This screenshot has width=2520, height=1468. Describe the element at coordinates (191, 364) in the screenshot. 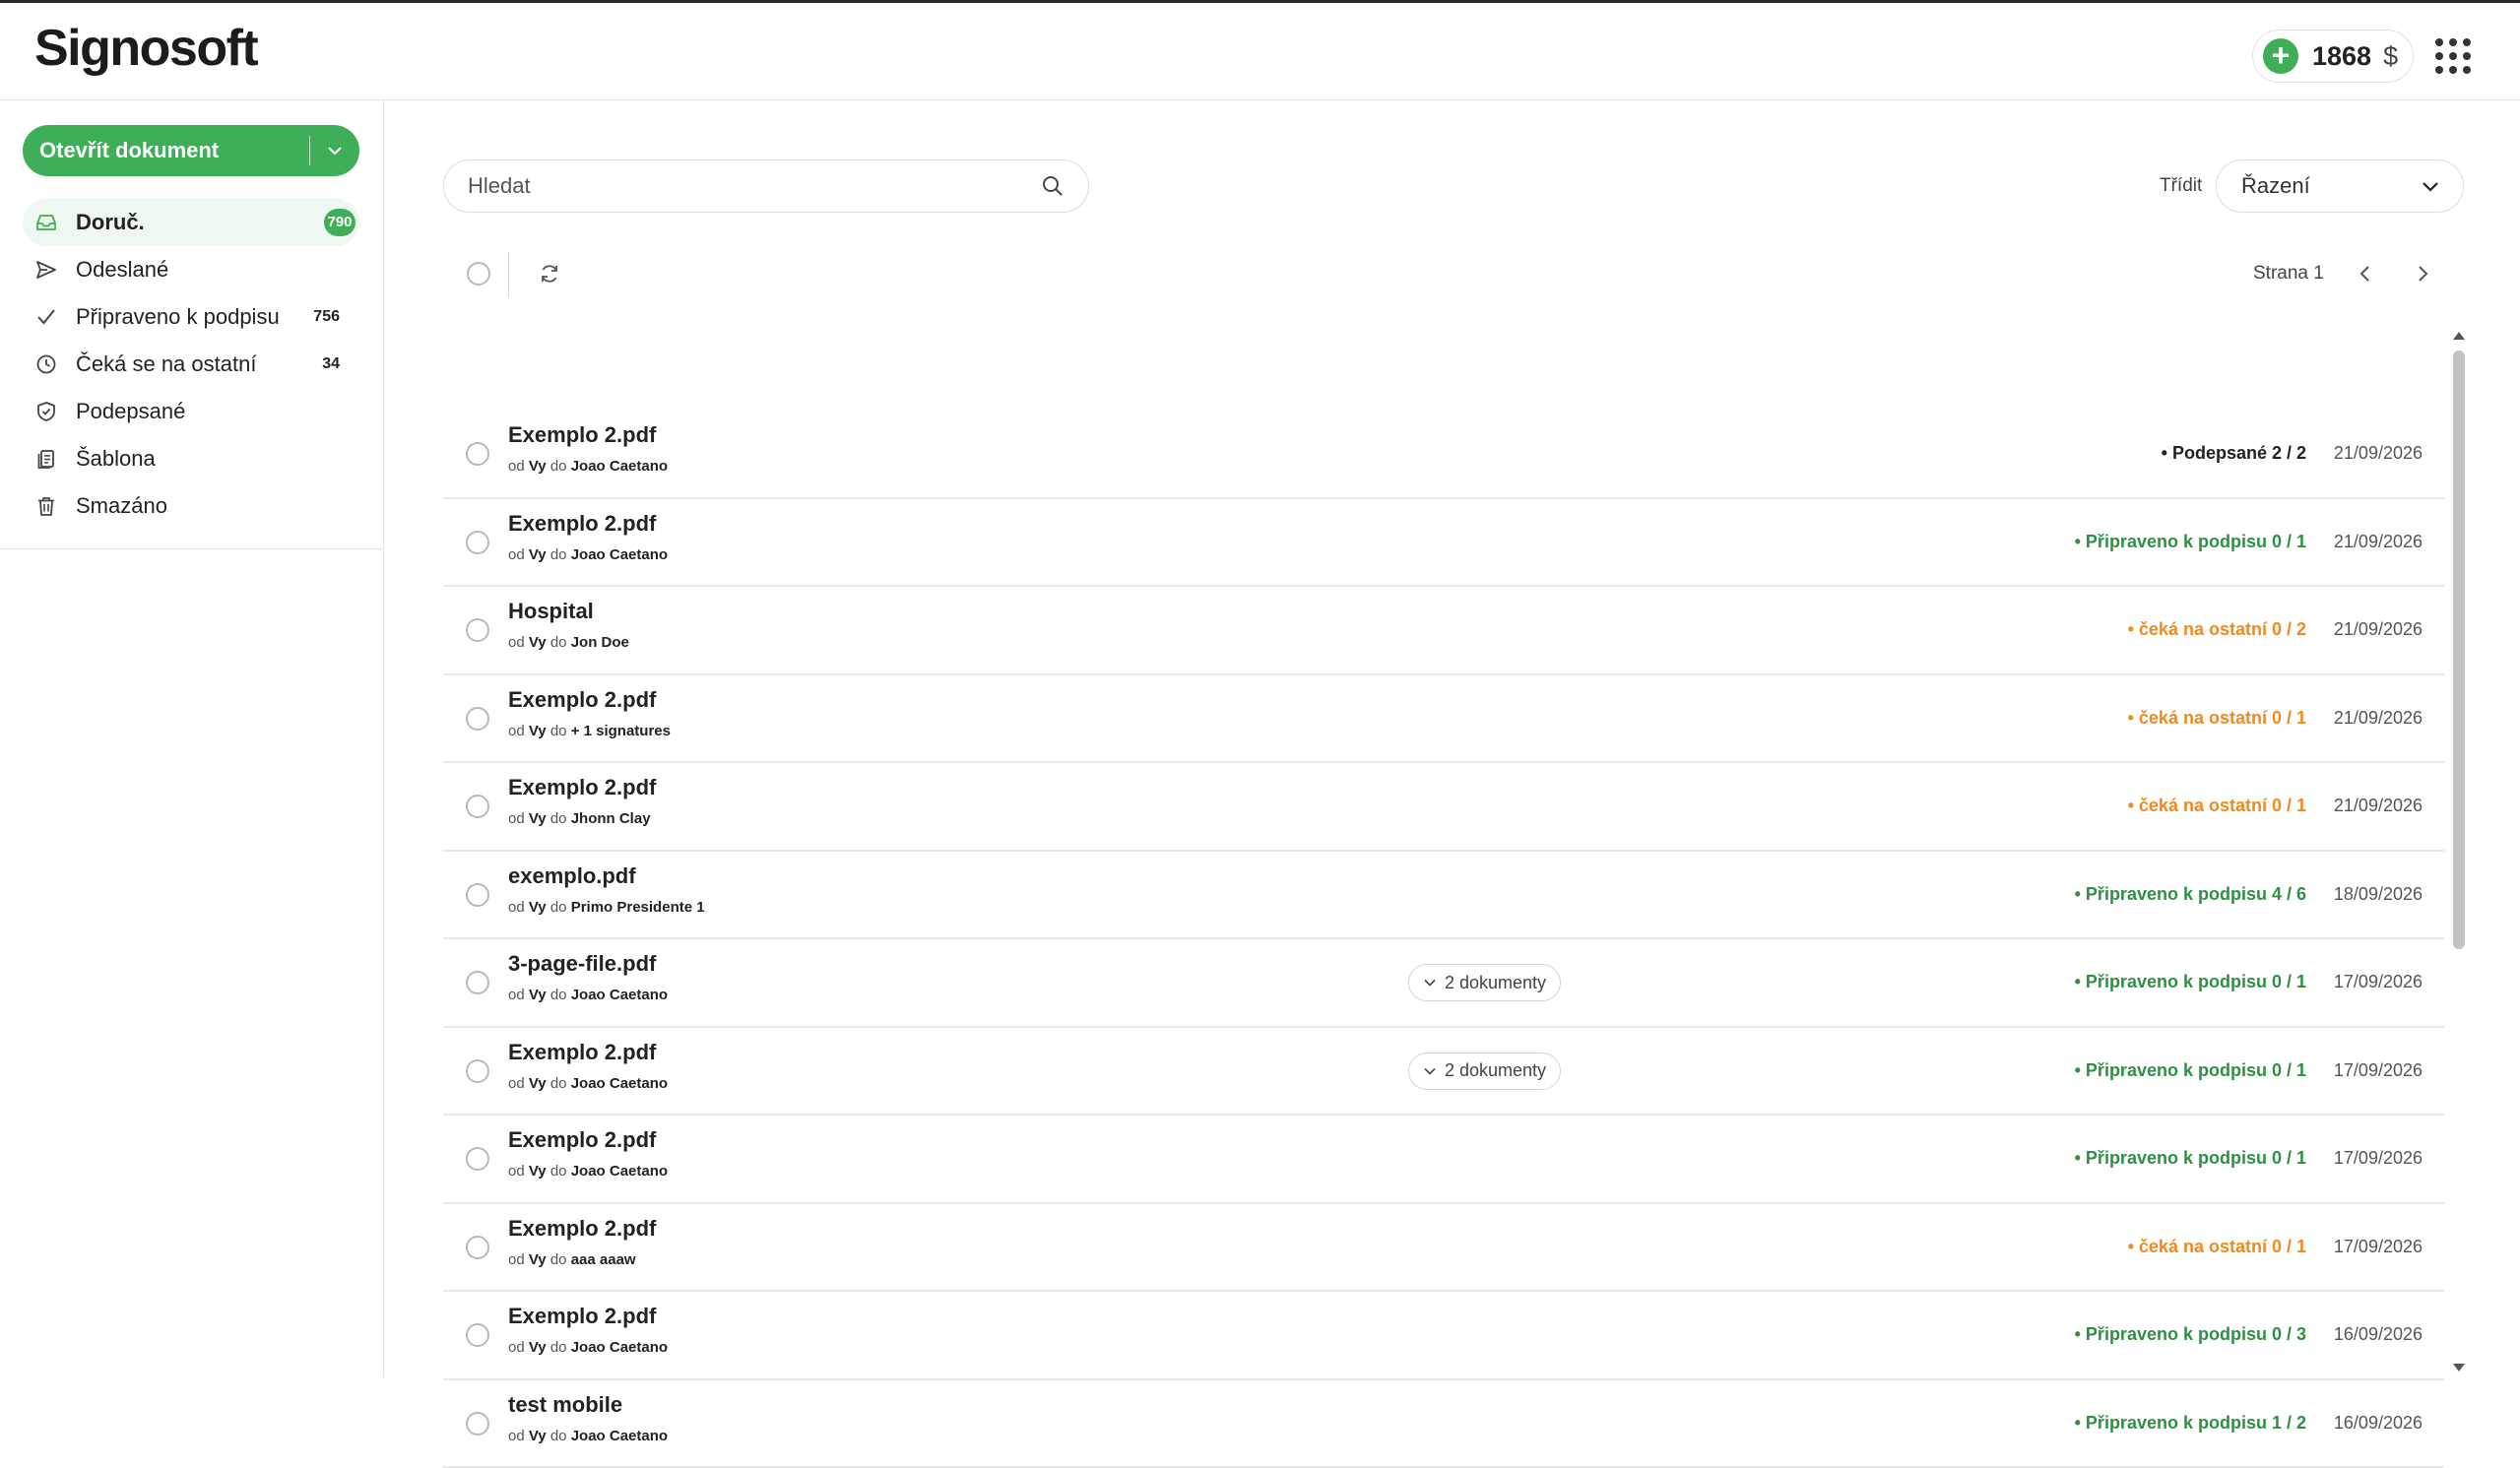

I see `sidebar-item-waiting: Čeká se na ostatní 34` at that location.